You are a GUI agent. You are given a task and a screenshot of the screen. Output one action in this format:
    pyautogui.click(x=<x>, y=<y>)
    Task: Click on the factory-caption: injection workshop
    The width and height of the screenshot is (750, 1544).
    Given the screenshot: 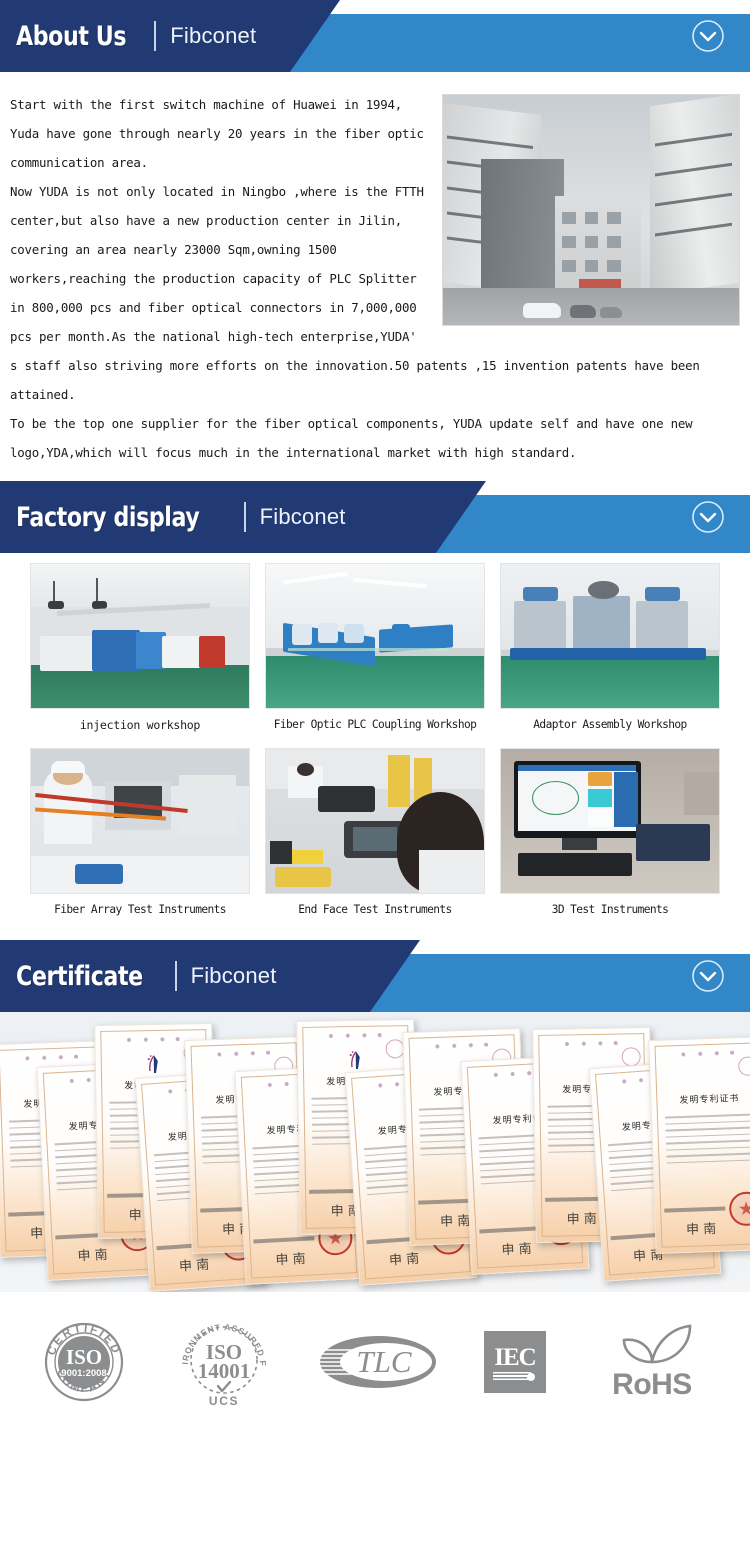 What is the action you would take?
    pyautogui.click(x=140, y=725)
    